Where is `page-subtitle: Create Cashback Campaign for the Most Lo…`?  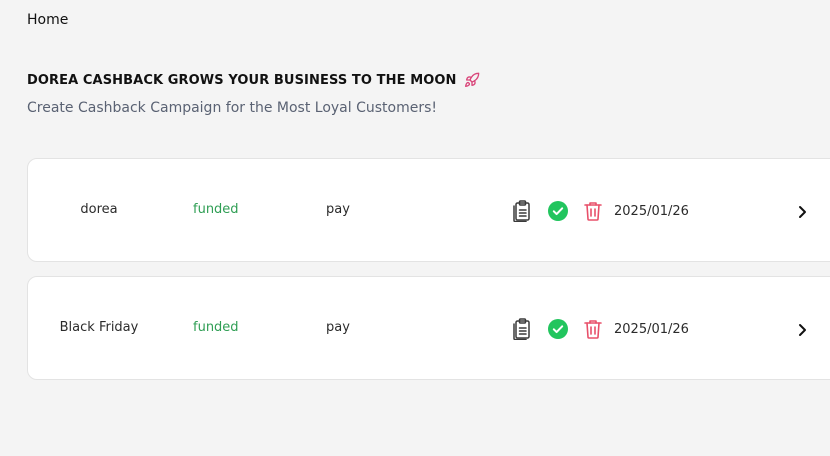 page-subtitle: Create Cashback Campaign for the Most Lo… is located at coordinates (232, 108).